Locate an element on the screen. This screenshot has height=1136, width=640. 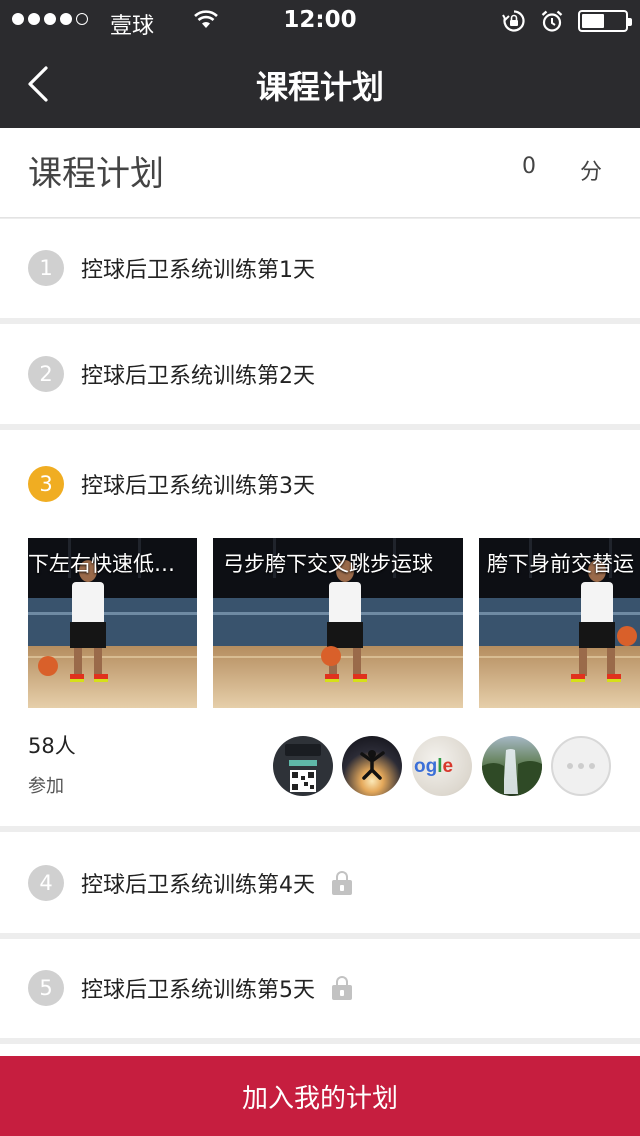
svg-text: ogle is located at coordinates (433, 766).